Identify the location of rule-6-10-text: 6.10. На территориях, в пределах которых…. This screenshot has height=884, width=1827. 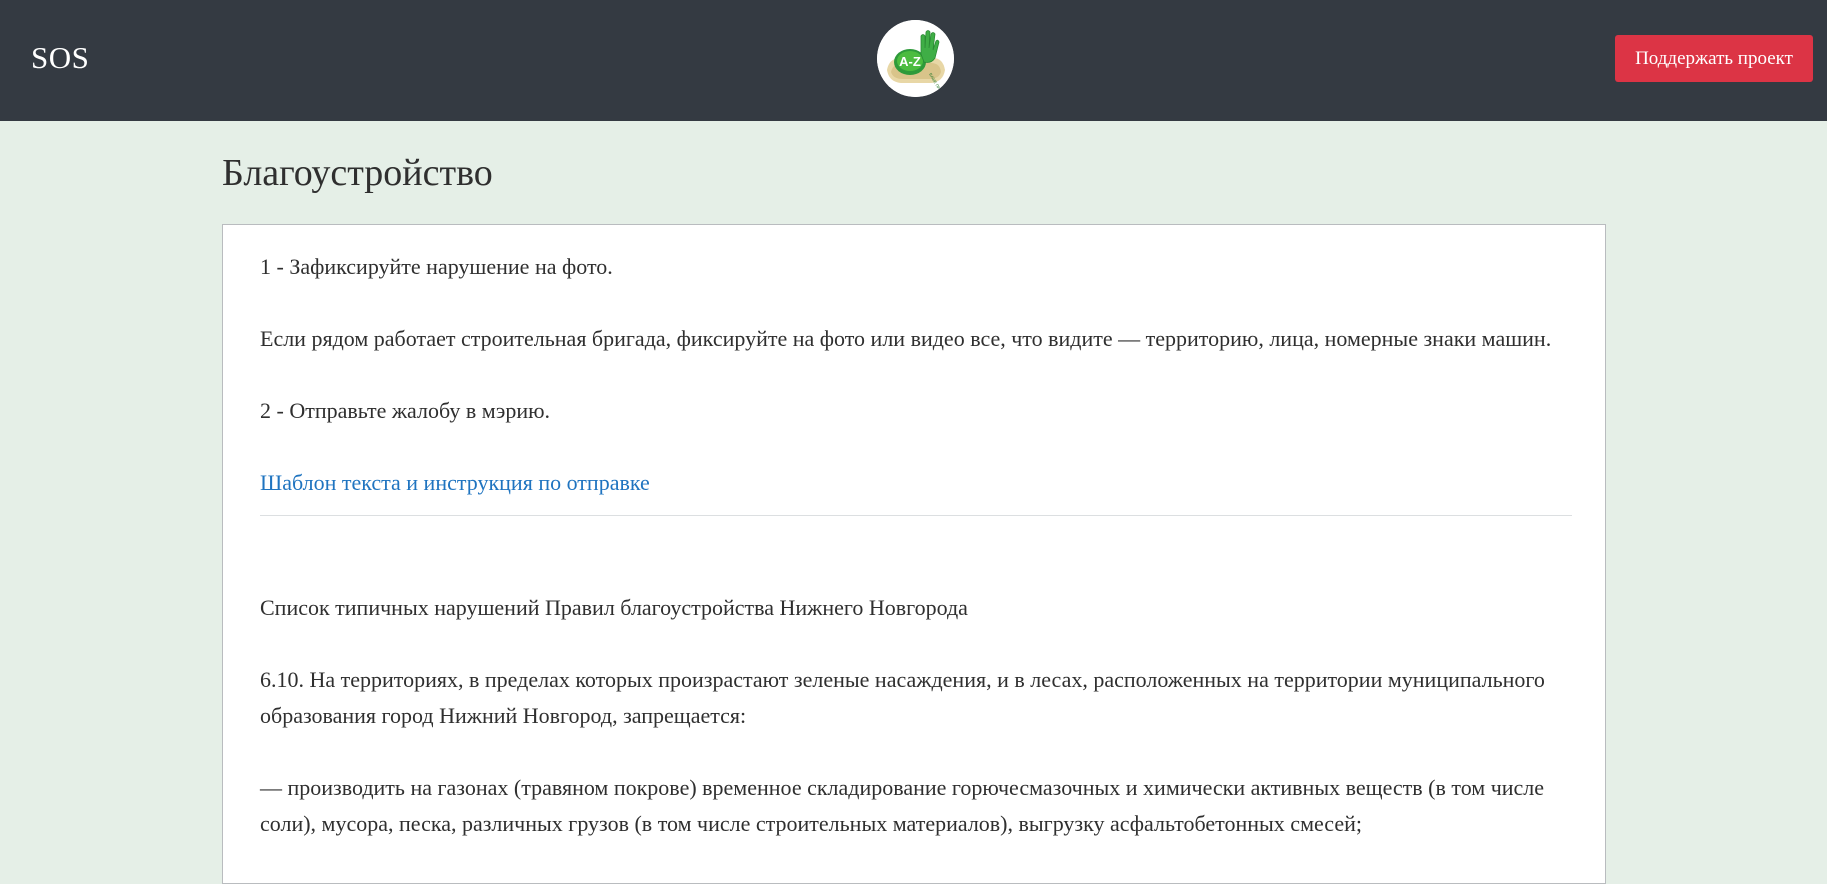
(902, 697).